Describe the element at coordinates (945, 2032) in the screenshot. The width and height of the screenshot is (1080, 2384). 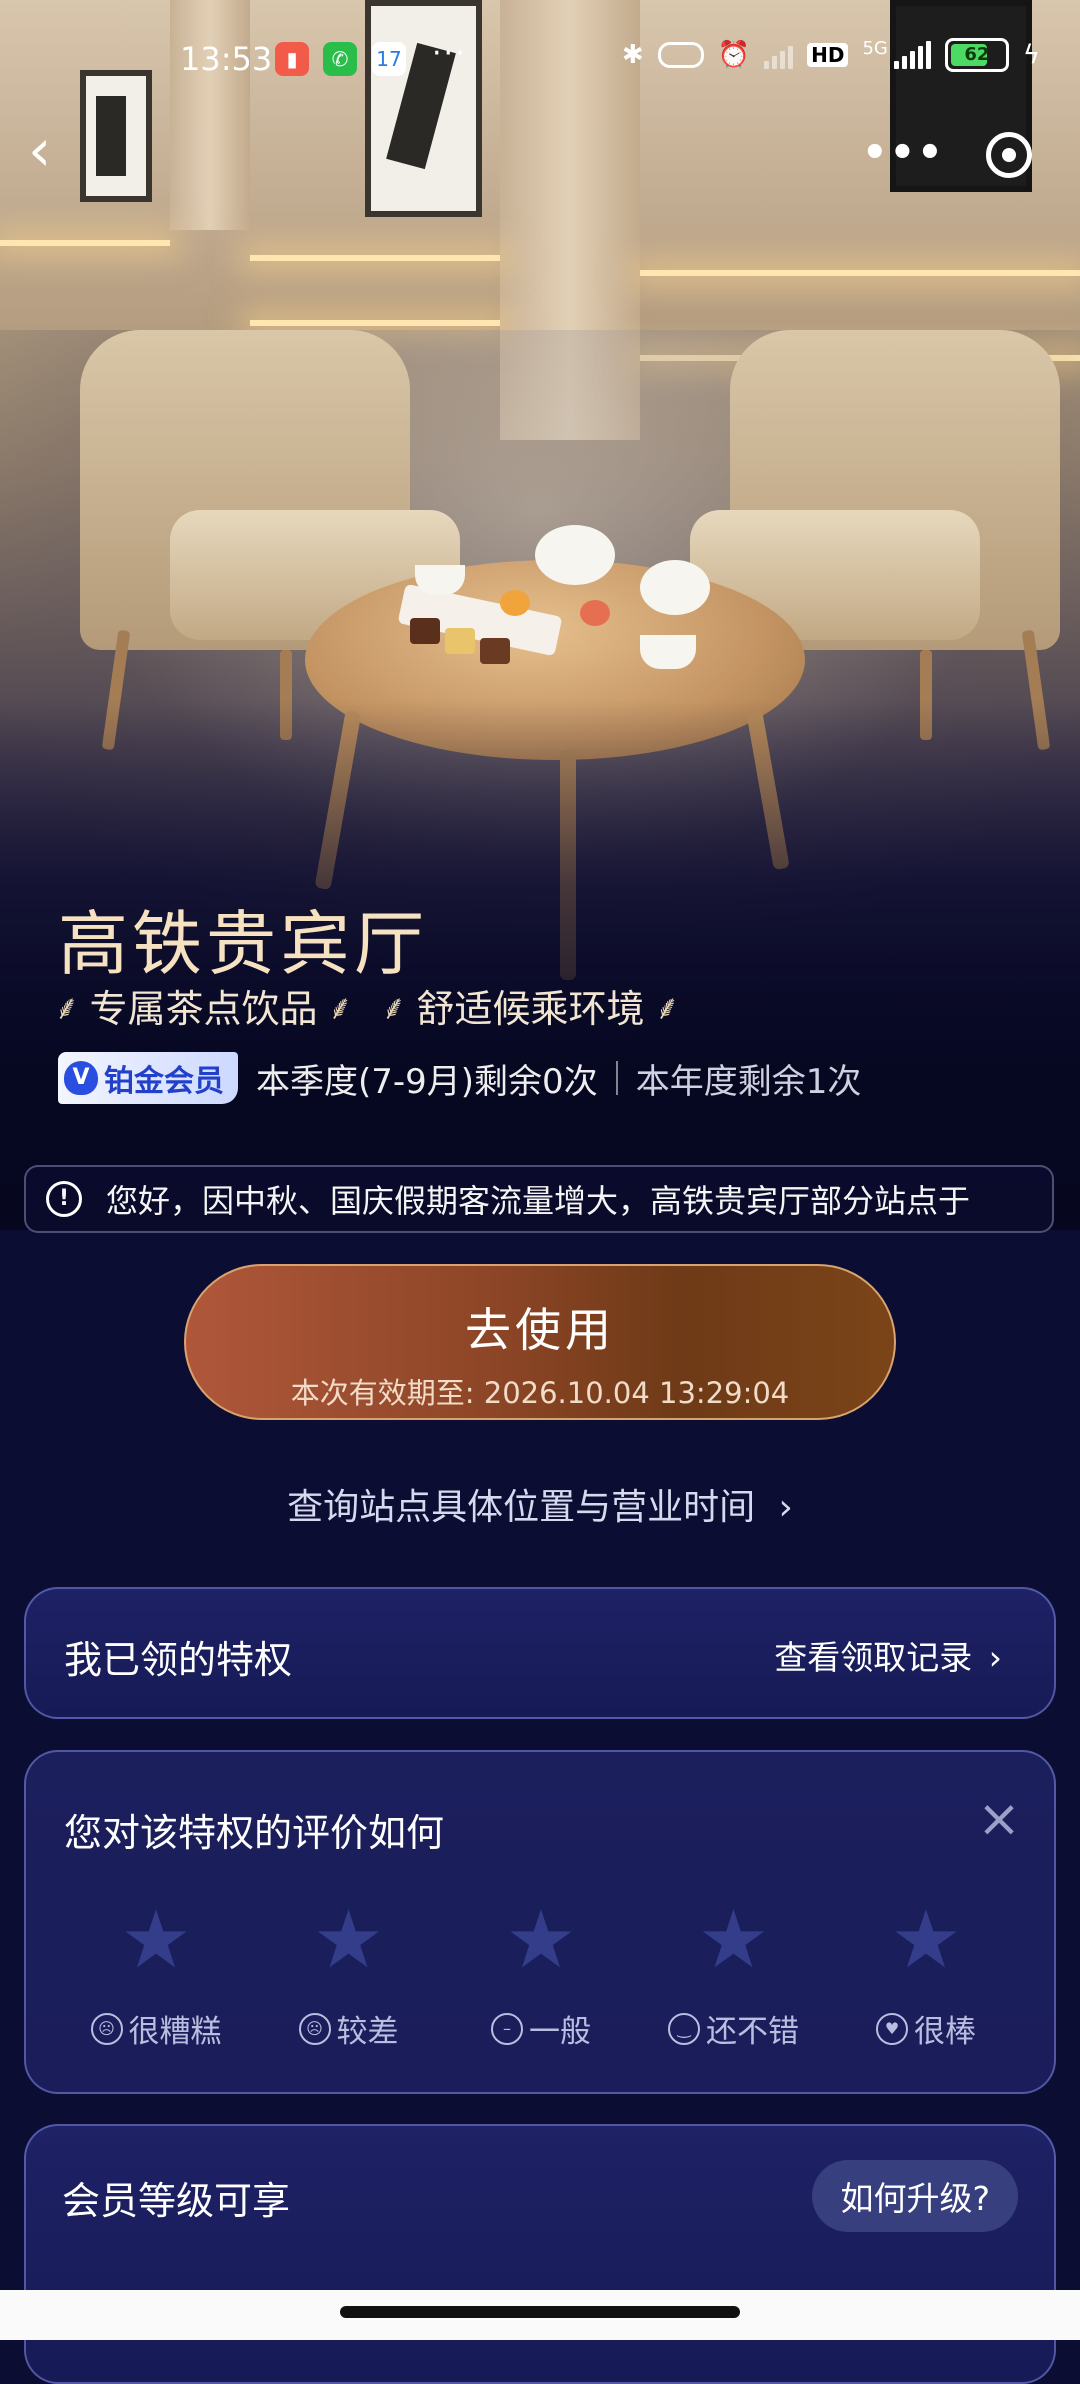
I see `rating-option-label: 很棒` at that location.